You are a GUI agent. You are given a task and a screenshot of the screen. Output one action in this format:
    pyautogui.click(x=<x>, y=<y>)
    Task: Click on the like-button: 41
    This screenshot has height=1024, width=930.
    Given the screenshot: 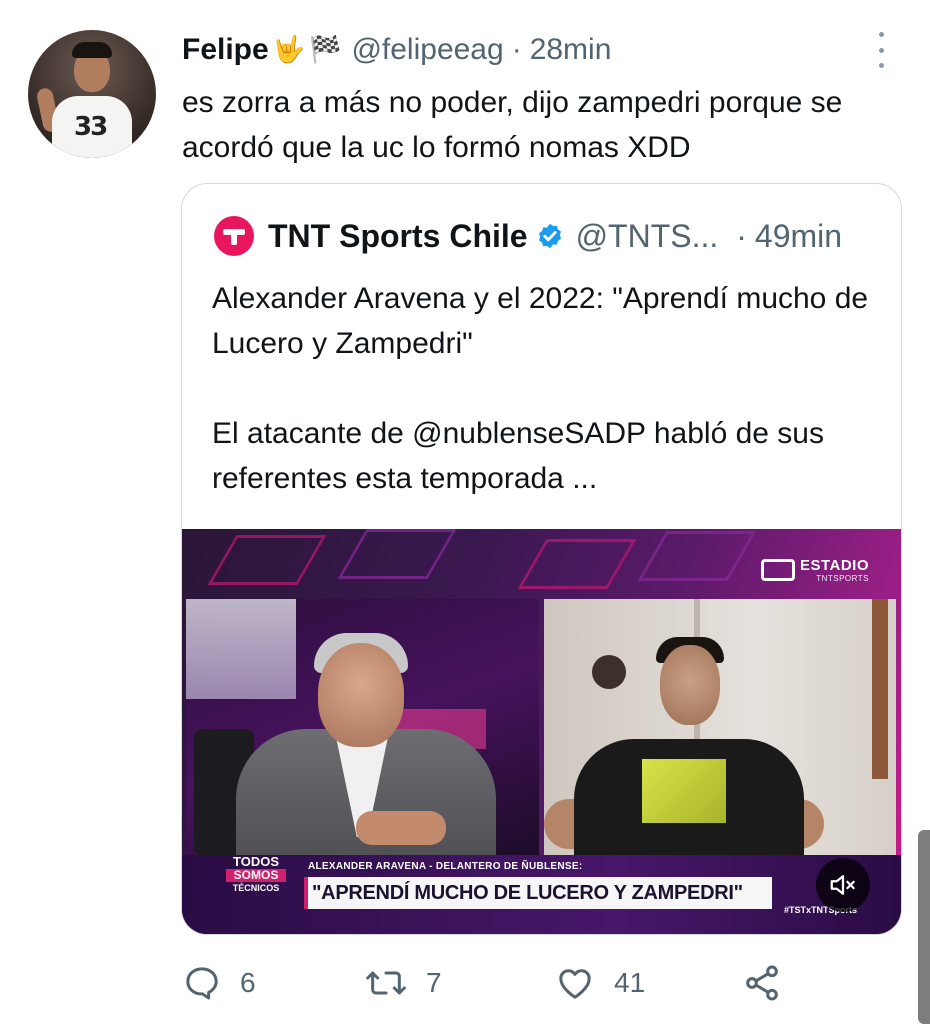 What is the action you would take?
    pyautogui.click(x=599, y=983)
    